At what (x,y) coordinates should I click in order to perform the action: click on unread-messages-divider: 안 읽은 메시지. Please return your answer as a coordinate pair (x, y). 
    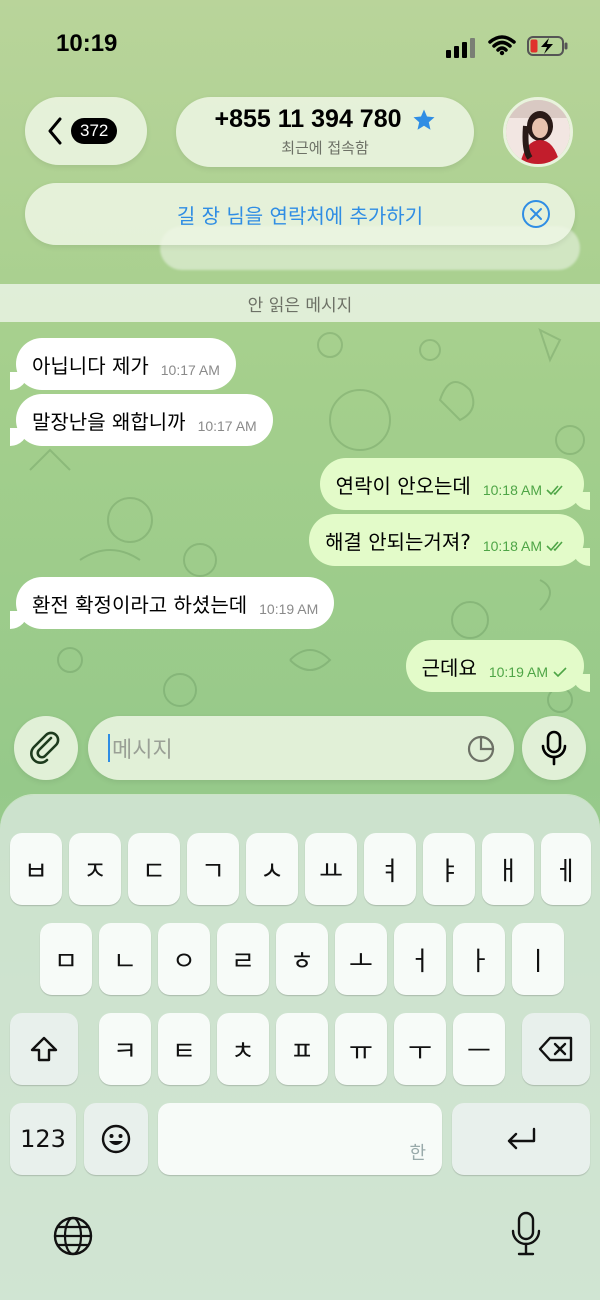
    Looking at the image, I should click on (300, 303).